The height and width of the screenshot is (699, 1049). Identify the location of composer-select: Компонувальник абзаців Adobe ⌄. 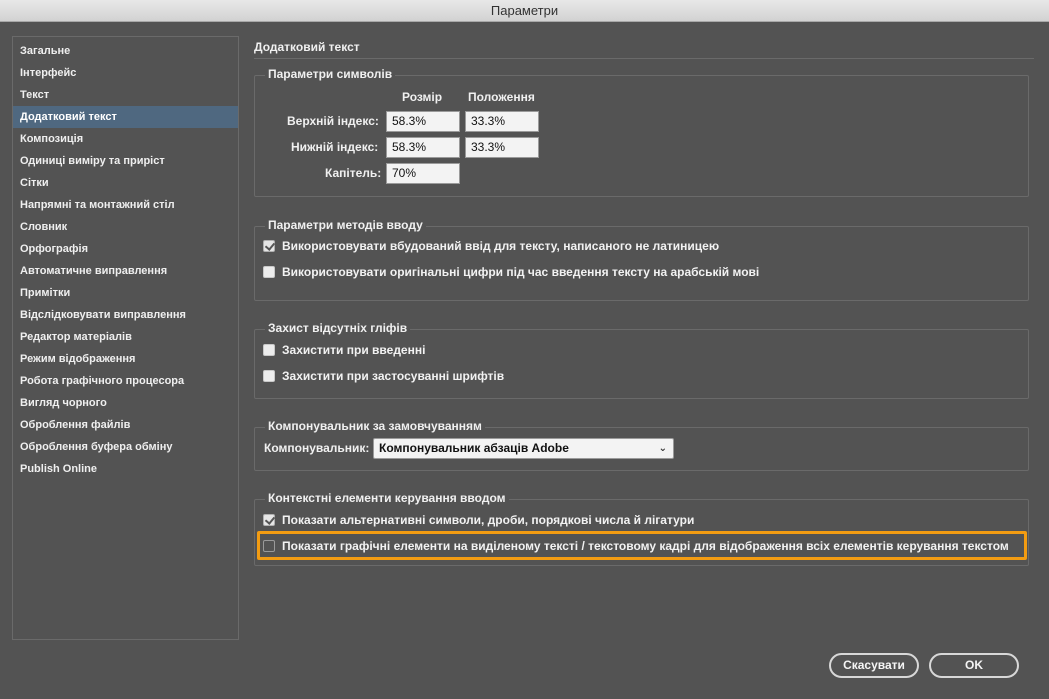
(523, 448).